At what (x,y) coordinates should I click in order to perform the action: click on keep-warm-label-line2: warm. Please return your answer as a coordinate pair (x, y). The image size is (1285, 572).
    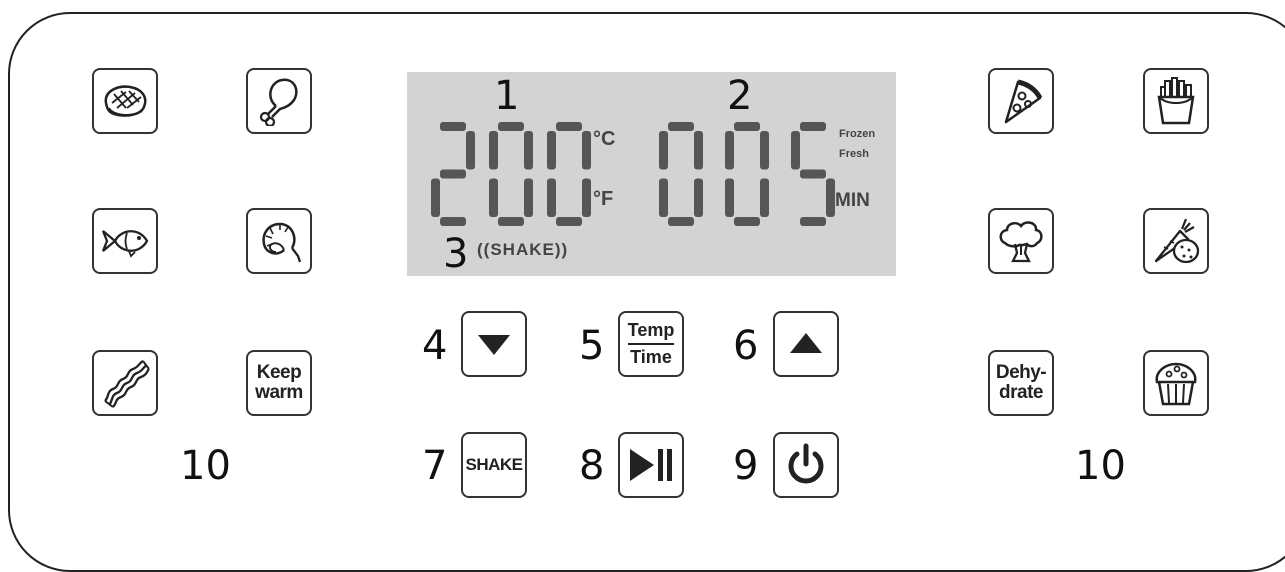
    Looking at the image, I should click on (279, 392).